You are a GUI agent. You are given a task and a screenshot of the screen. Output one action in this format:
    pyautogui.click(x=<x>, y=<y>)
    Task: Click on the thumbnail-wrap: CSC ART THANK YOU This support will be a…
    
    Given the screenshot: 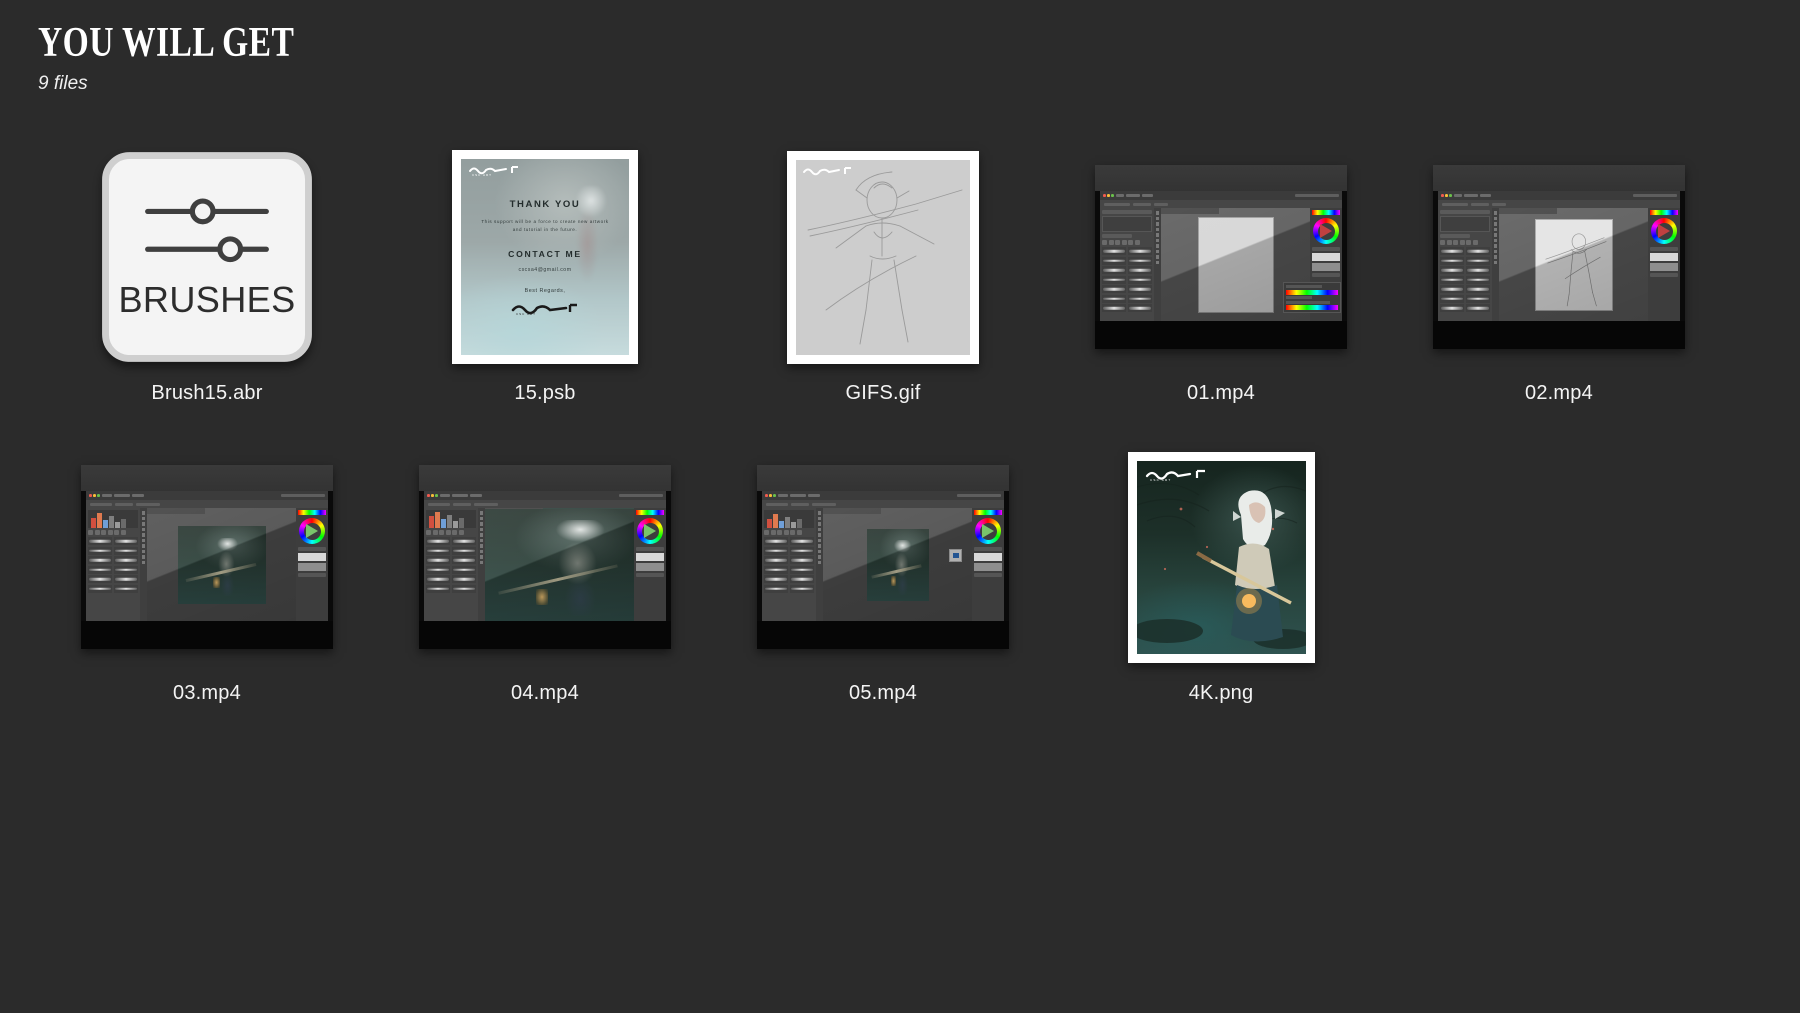 What is the action you would take?
    pyautogui.click(x=545, y=257)
    